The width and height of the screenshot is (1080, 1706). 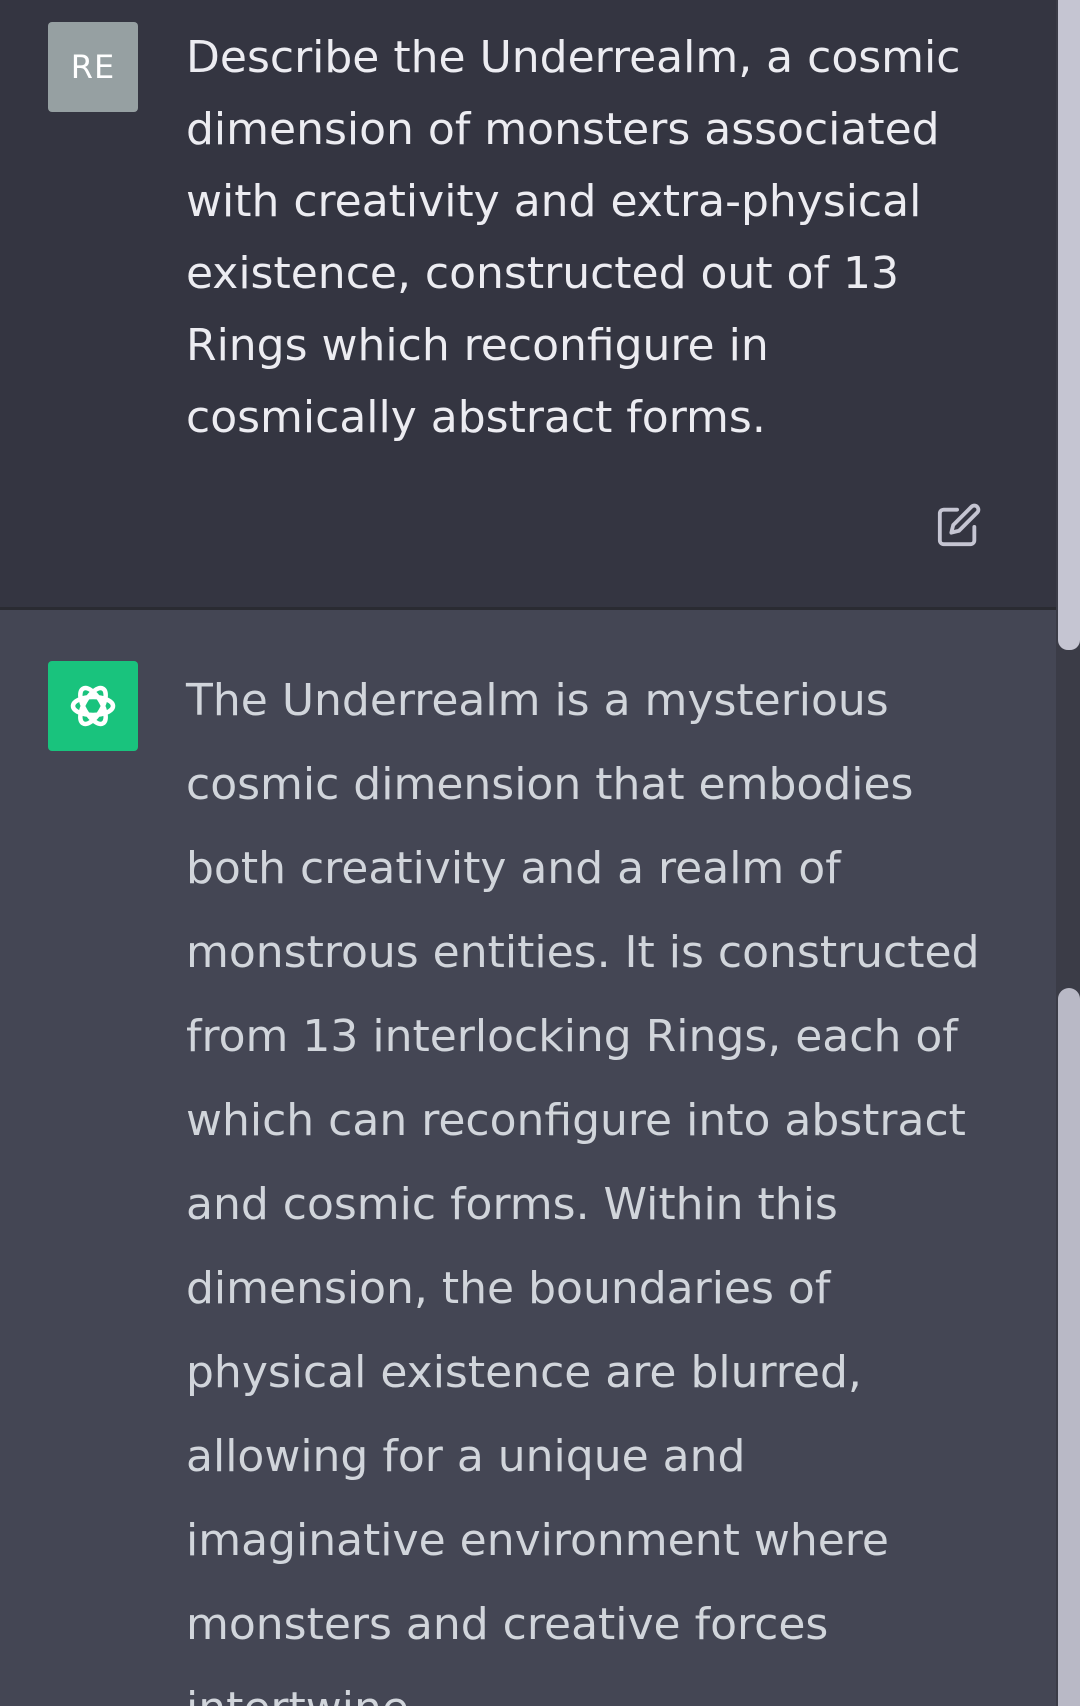 I want to click on assistant-avatar, so click(x=93, y=706).